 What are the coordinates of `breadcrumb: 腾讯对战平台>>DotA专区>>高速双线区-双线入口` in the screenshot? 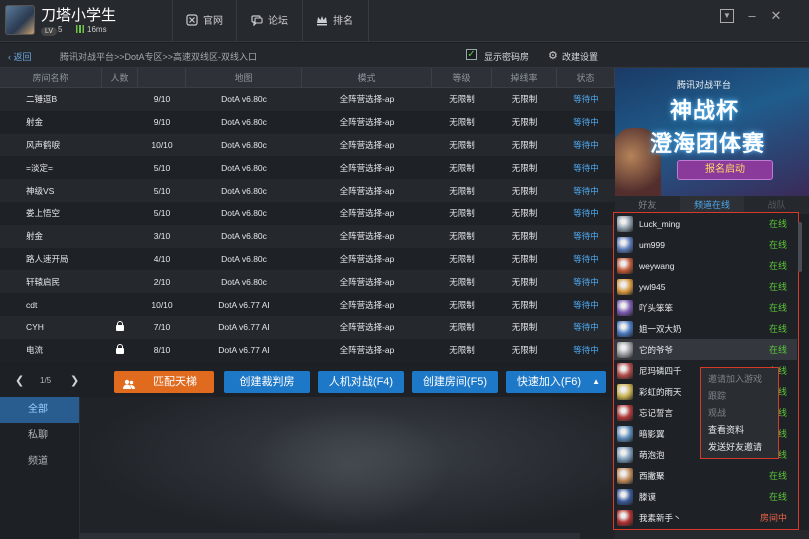 It's located at (159, 57).